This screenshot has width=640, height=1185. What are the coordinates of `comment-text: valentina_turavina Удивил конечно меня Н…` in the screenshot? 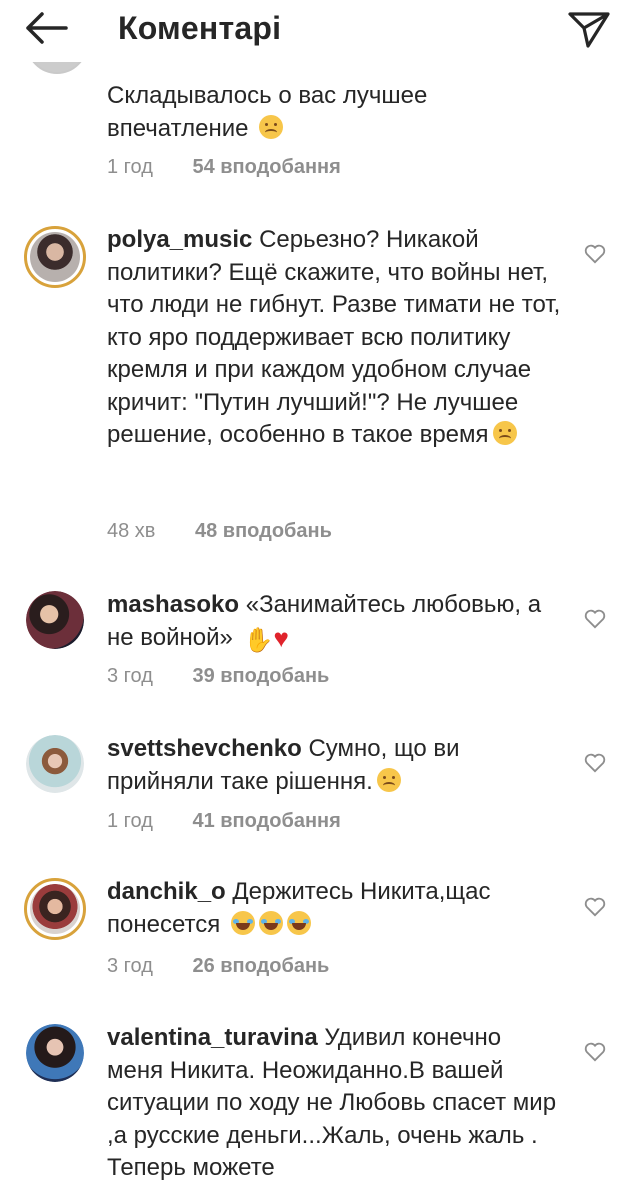 It's located at (334, 1103).